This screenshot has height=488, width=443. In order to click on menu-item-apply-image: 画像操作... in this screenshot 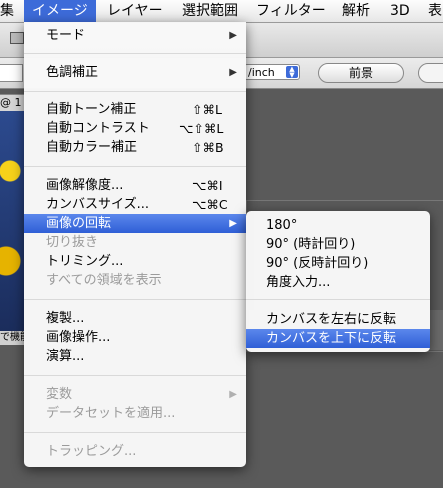, I will do `click(135, 337)`.